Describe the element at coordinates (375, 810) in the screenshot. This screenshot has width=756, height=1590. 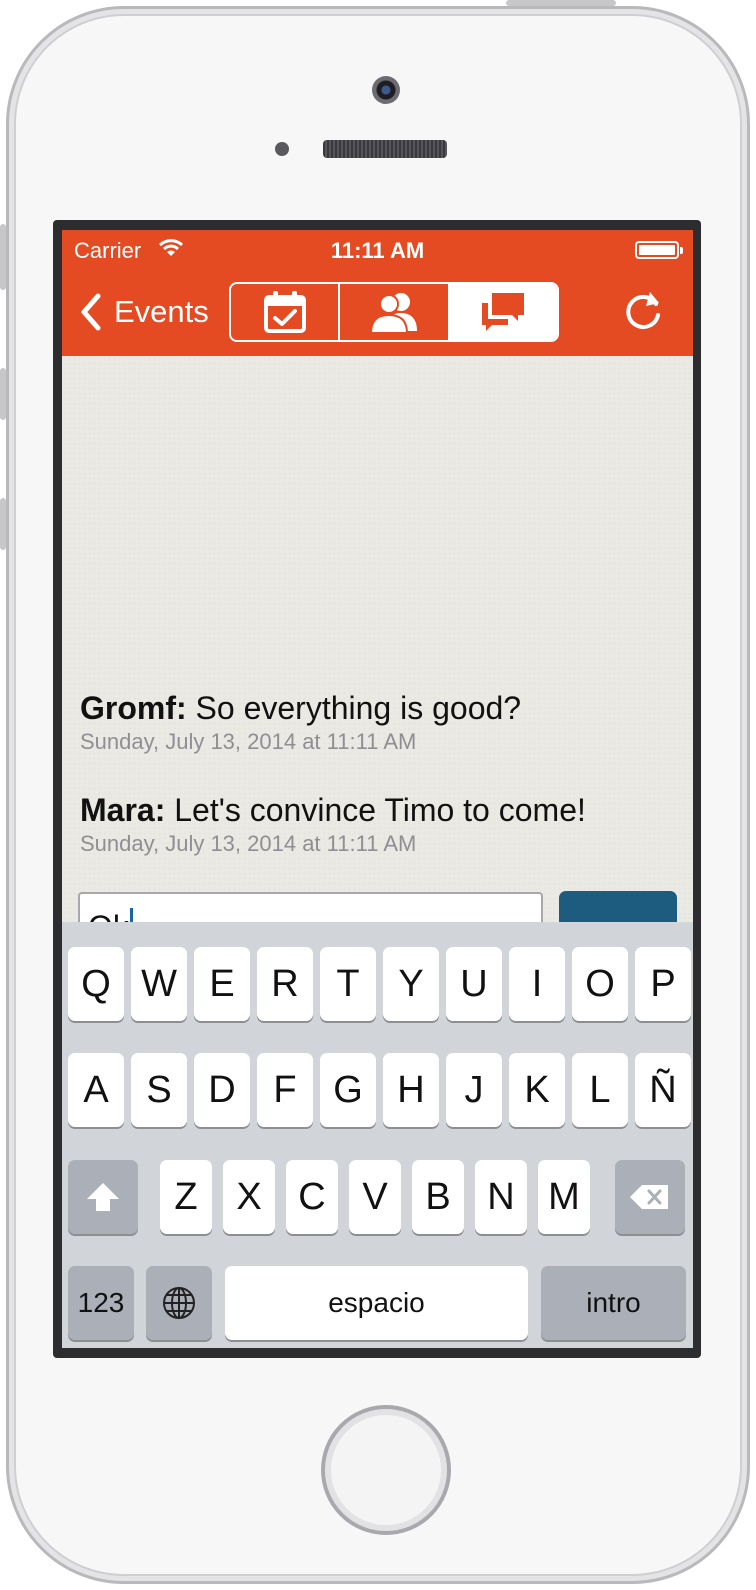
I see `message-text: Let's convince Timo to come!` at that location.